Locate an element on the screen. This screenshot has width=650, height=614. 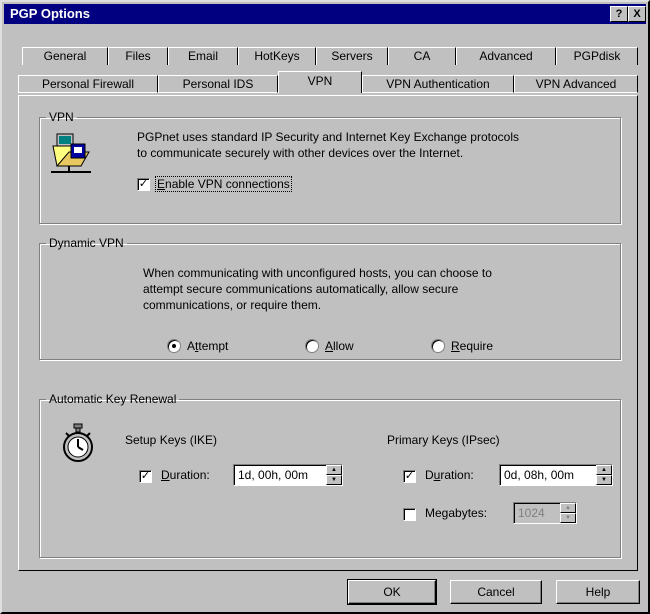
ok-button: OK is located at coordinates (392, 592).